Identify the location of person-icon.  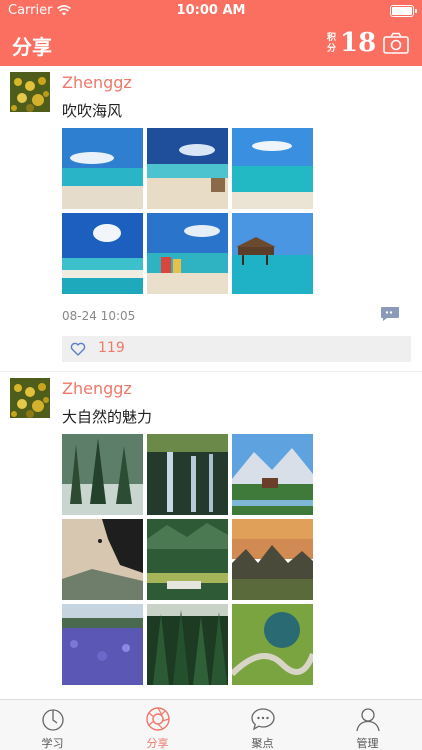
(368, 720).